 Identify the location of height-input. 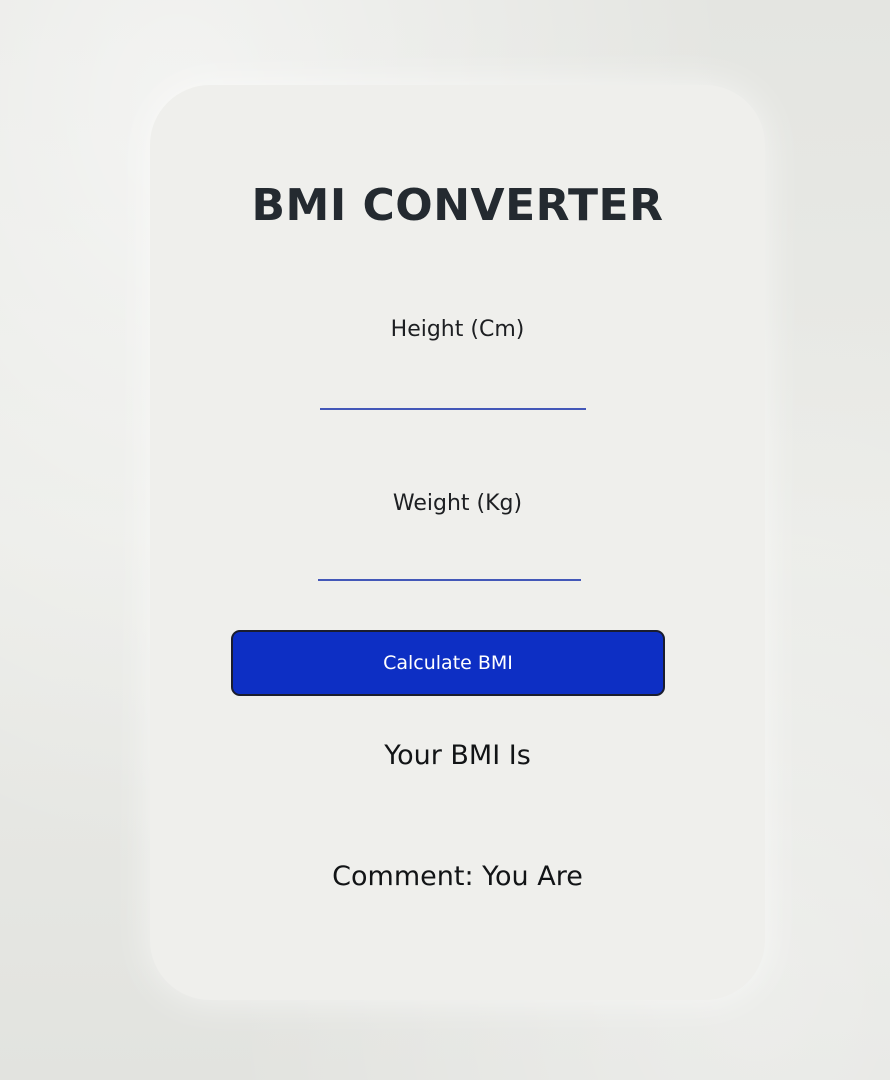
(453, 392).